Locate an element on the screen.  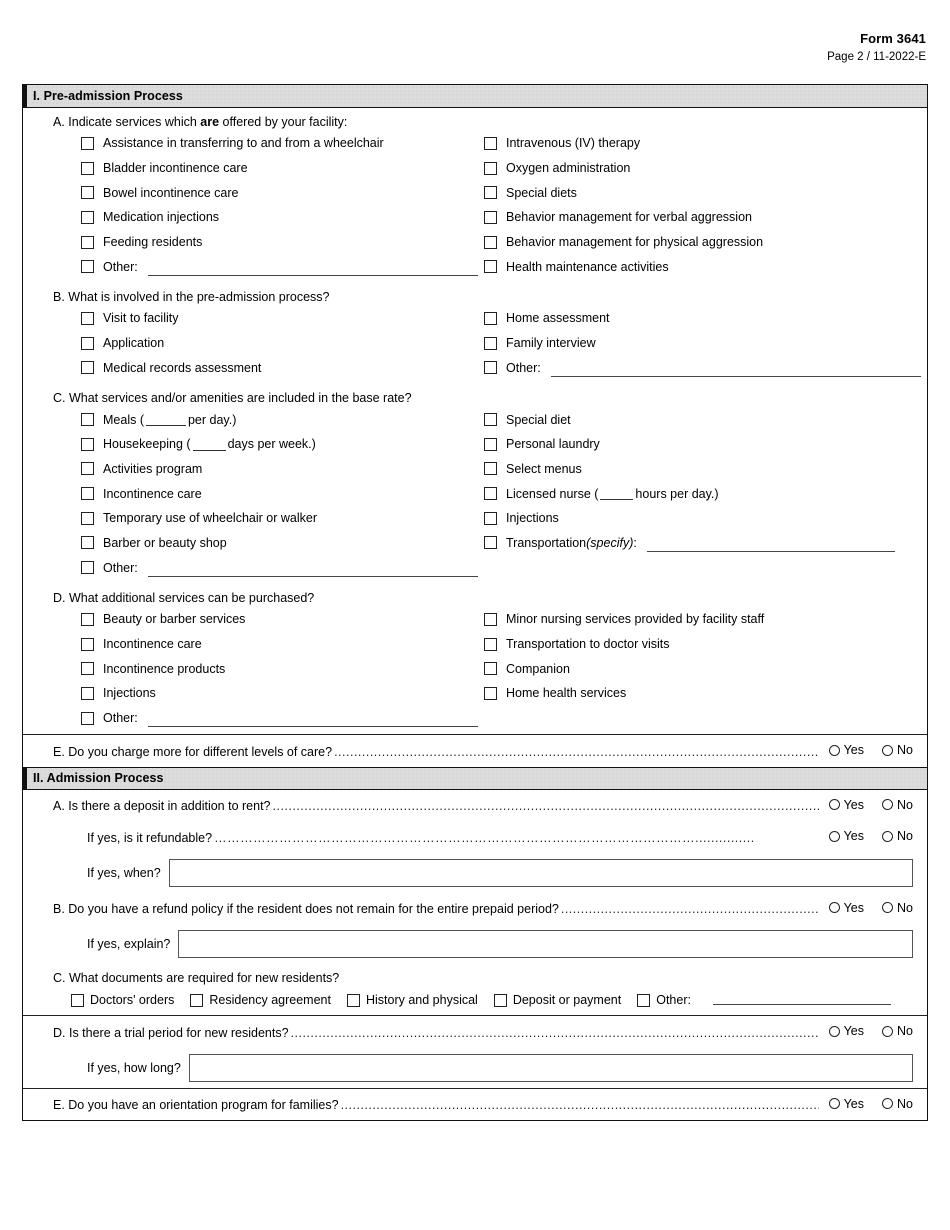
checkbox-row: Home assessment is located at coordinates (705, 318).